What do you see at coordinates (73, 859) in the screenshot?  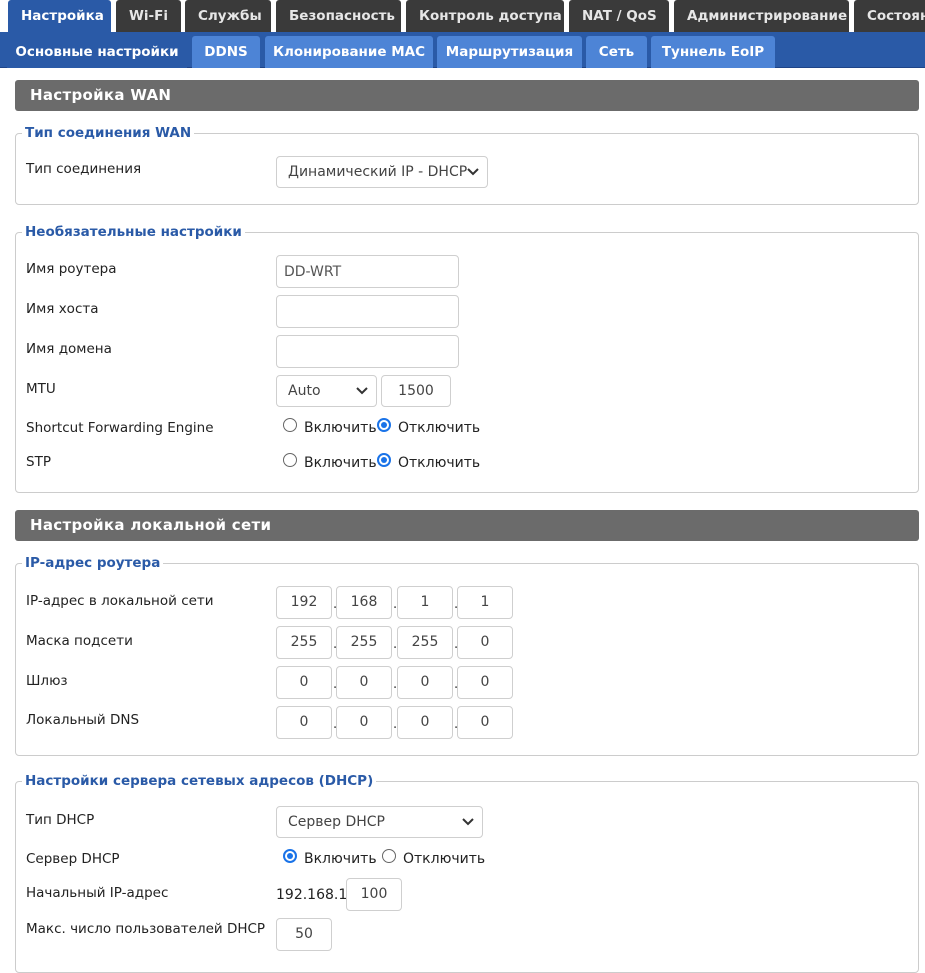 I see `dhcp-server-label: Сервер DHCP` at bounding box center [73, 859].